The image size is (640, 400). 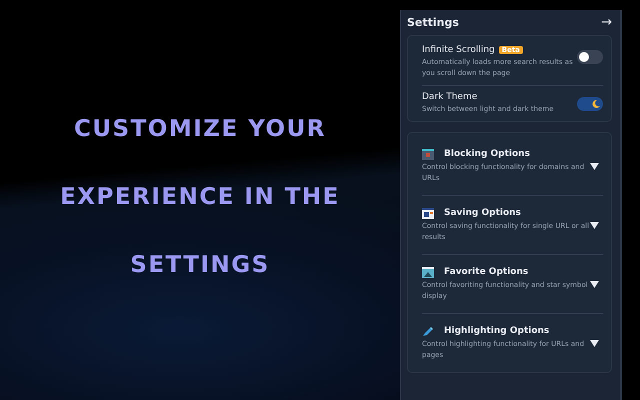 What do you see at coordinates (433, 22) in the screenshot?
I see `panel-title: Settings` at bounding box center [433, 22].